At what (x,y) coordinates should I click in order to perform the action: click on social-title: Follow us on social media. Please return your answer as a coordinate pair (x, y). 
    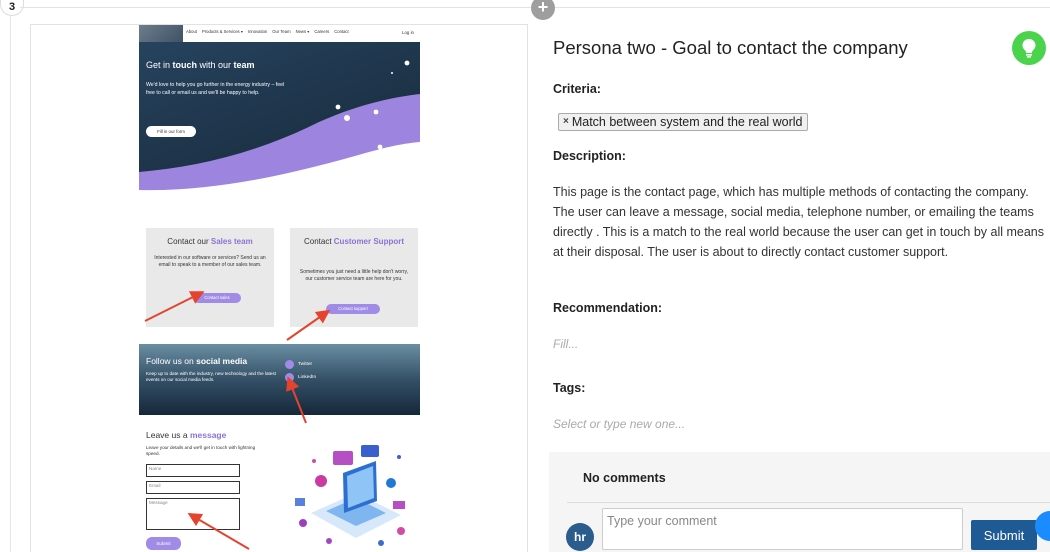
    Looking at the image, I should click on (196, 361).